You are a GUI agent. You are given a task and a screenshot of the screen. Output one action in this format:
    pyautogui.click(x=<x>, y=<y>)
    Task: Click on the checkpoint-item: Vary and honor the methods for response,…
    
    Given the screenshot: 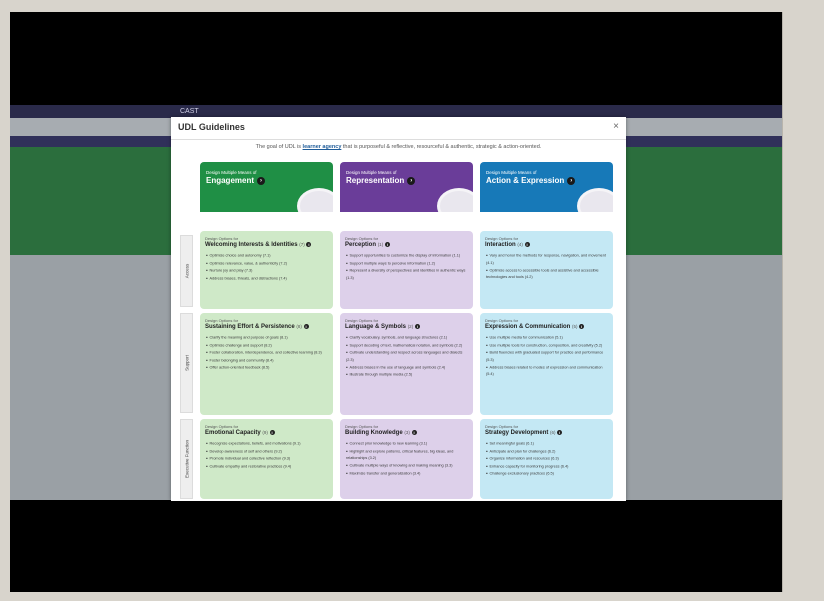 What is the action you would take?
    pyautogui.click(x=547, y=259)
    